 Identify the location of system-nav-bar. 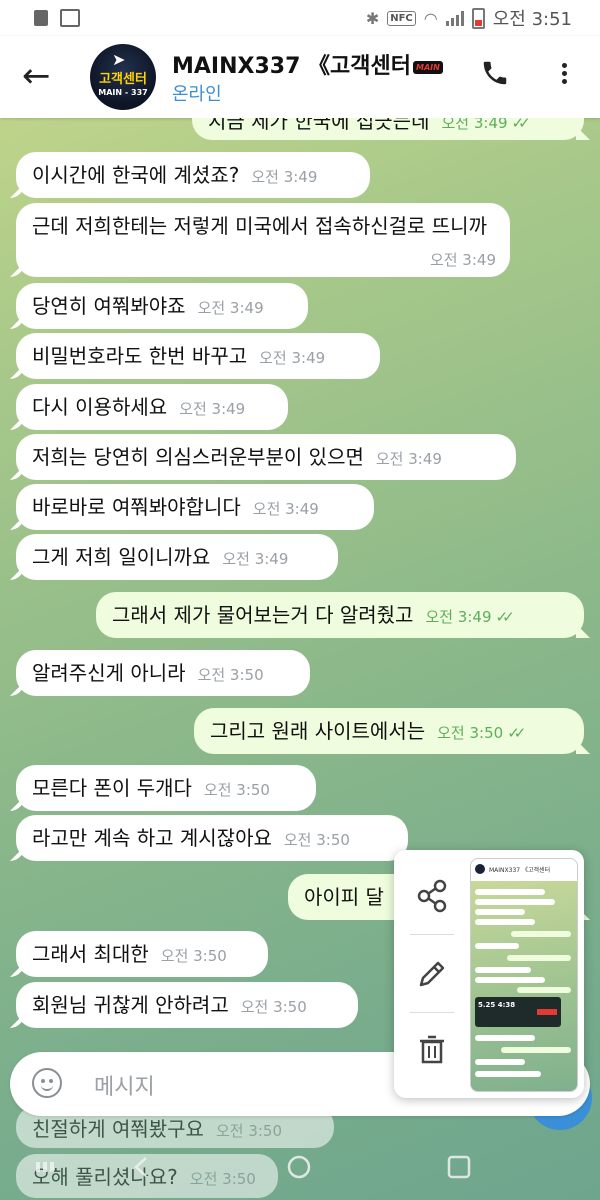
(300, 1170).